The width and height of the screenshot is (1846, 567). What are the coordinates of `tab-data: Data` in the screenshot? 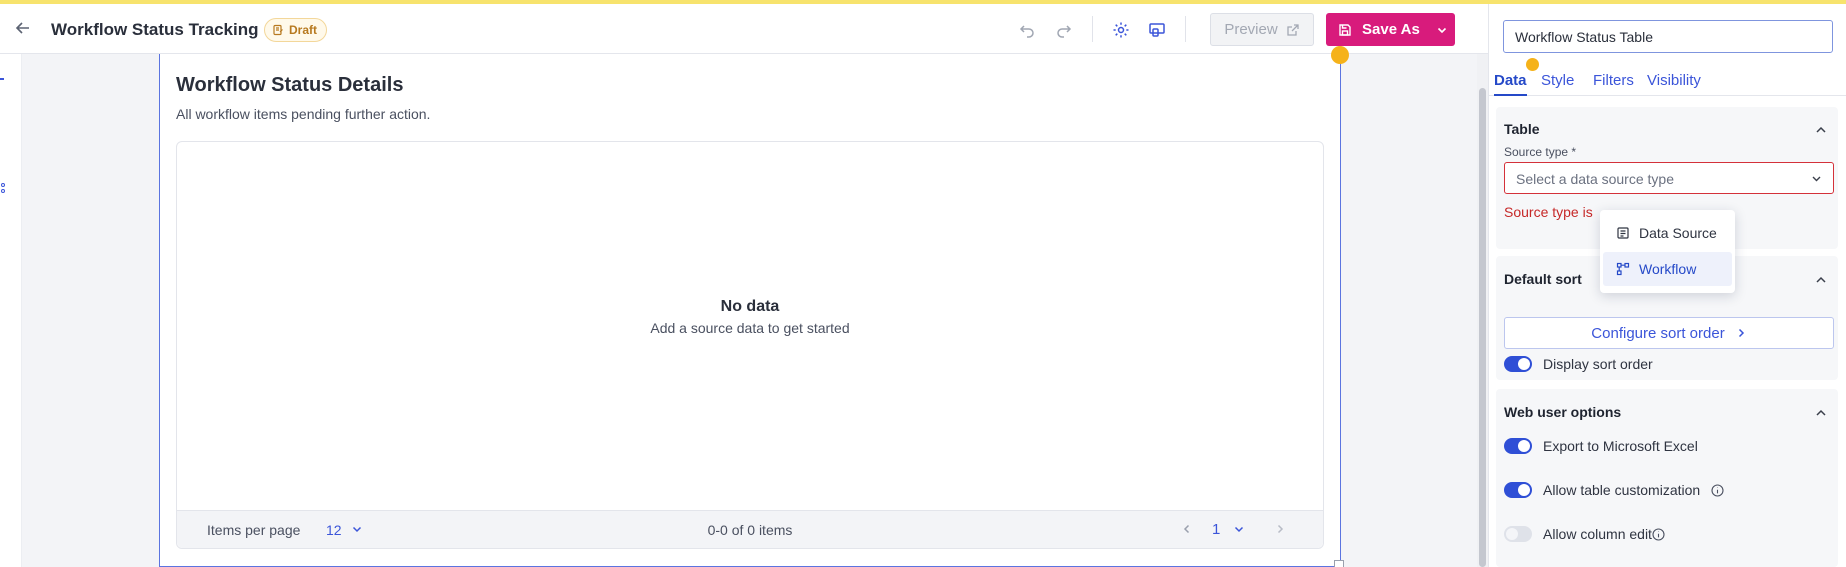 It's located at (1510, 84).